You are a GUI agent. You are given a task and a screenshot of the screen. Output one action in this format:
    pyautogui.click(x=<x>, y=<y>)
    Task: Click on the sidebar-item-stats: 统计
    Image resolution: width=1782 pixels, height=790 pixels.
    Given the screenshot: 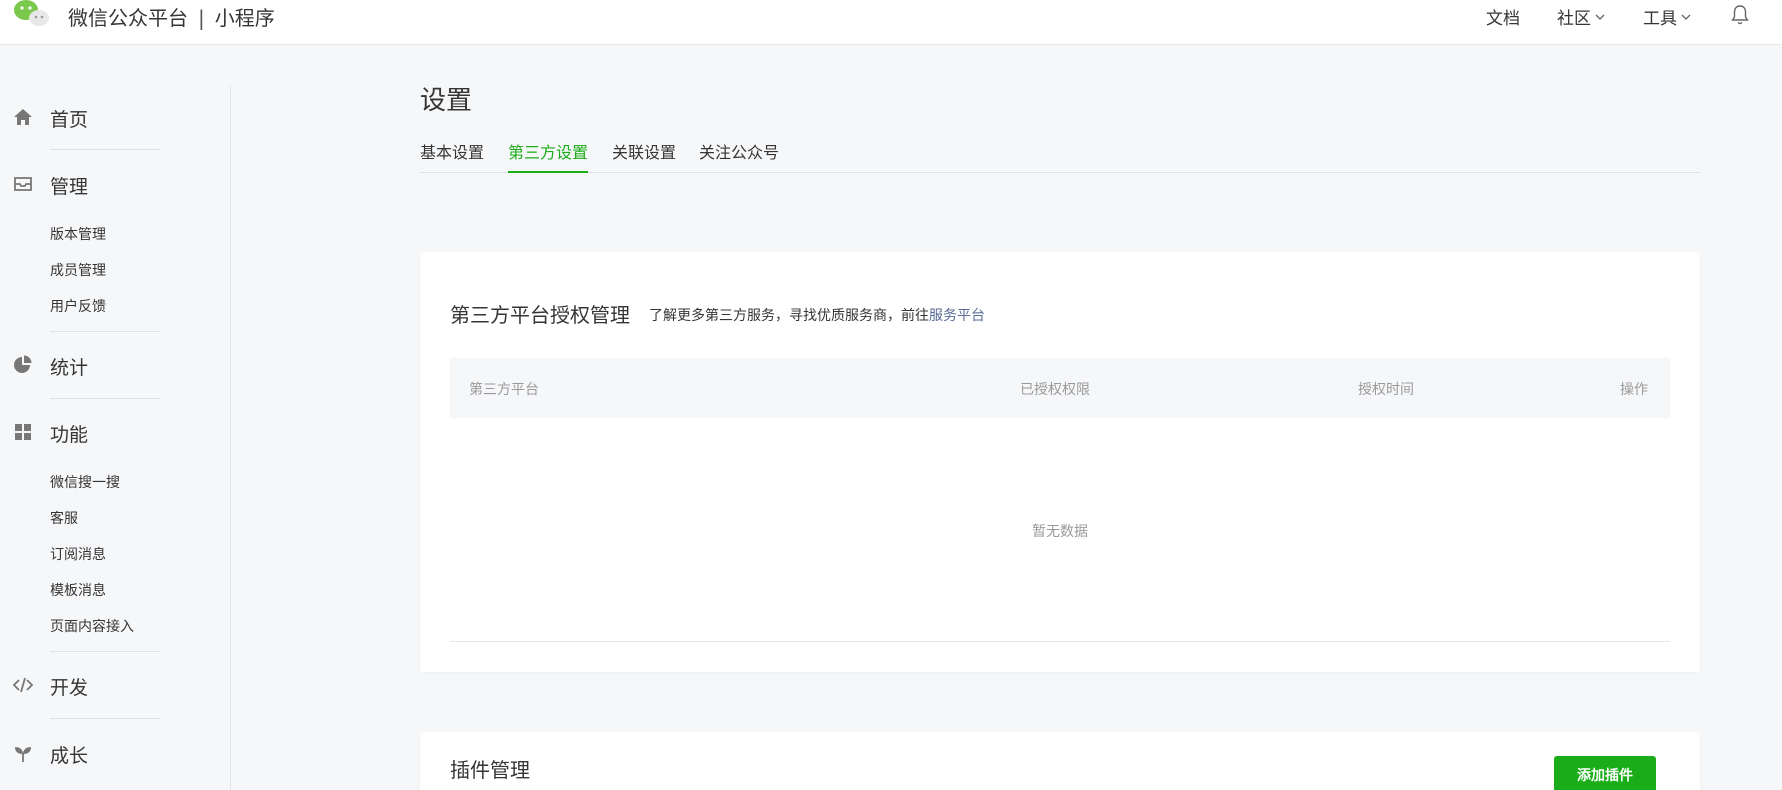 What is the action you would take?
    pyautogui.click(x=69, y=366)
    